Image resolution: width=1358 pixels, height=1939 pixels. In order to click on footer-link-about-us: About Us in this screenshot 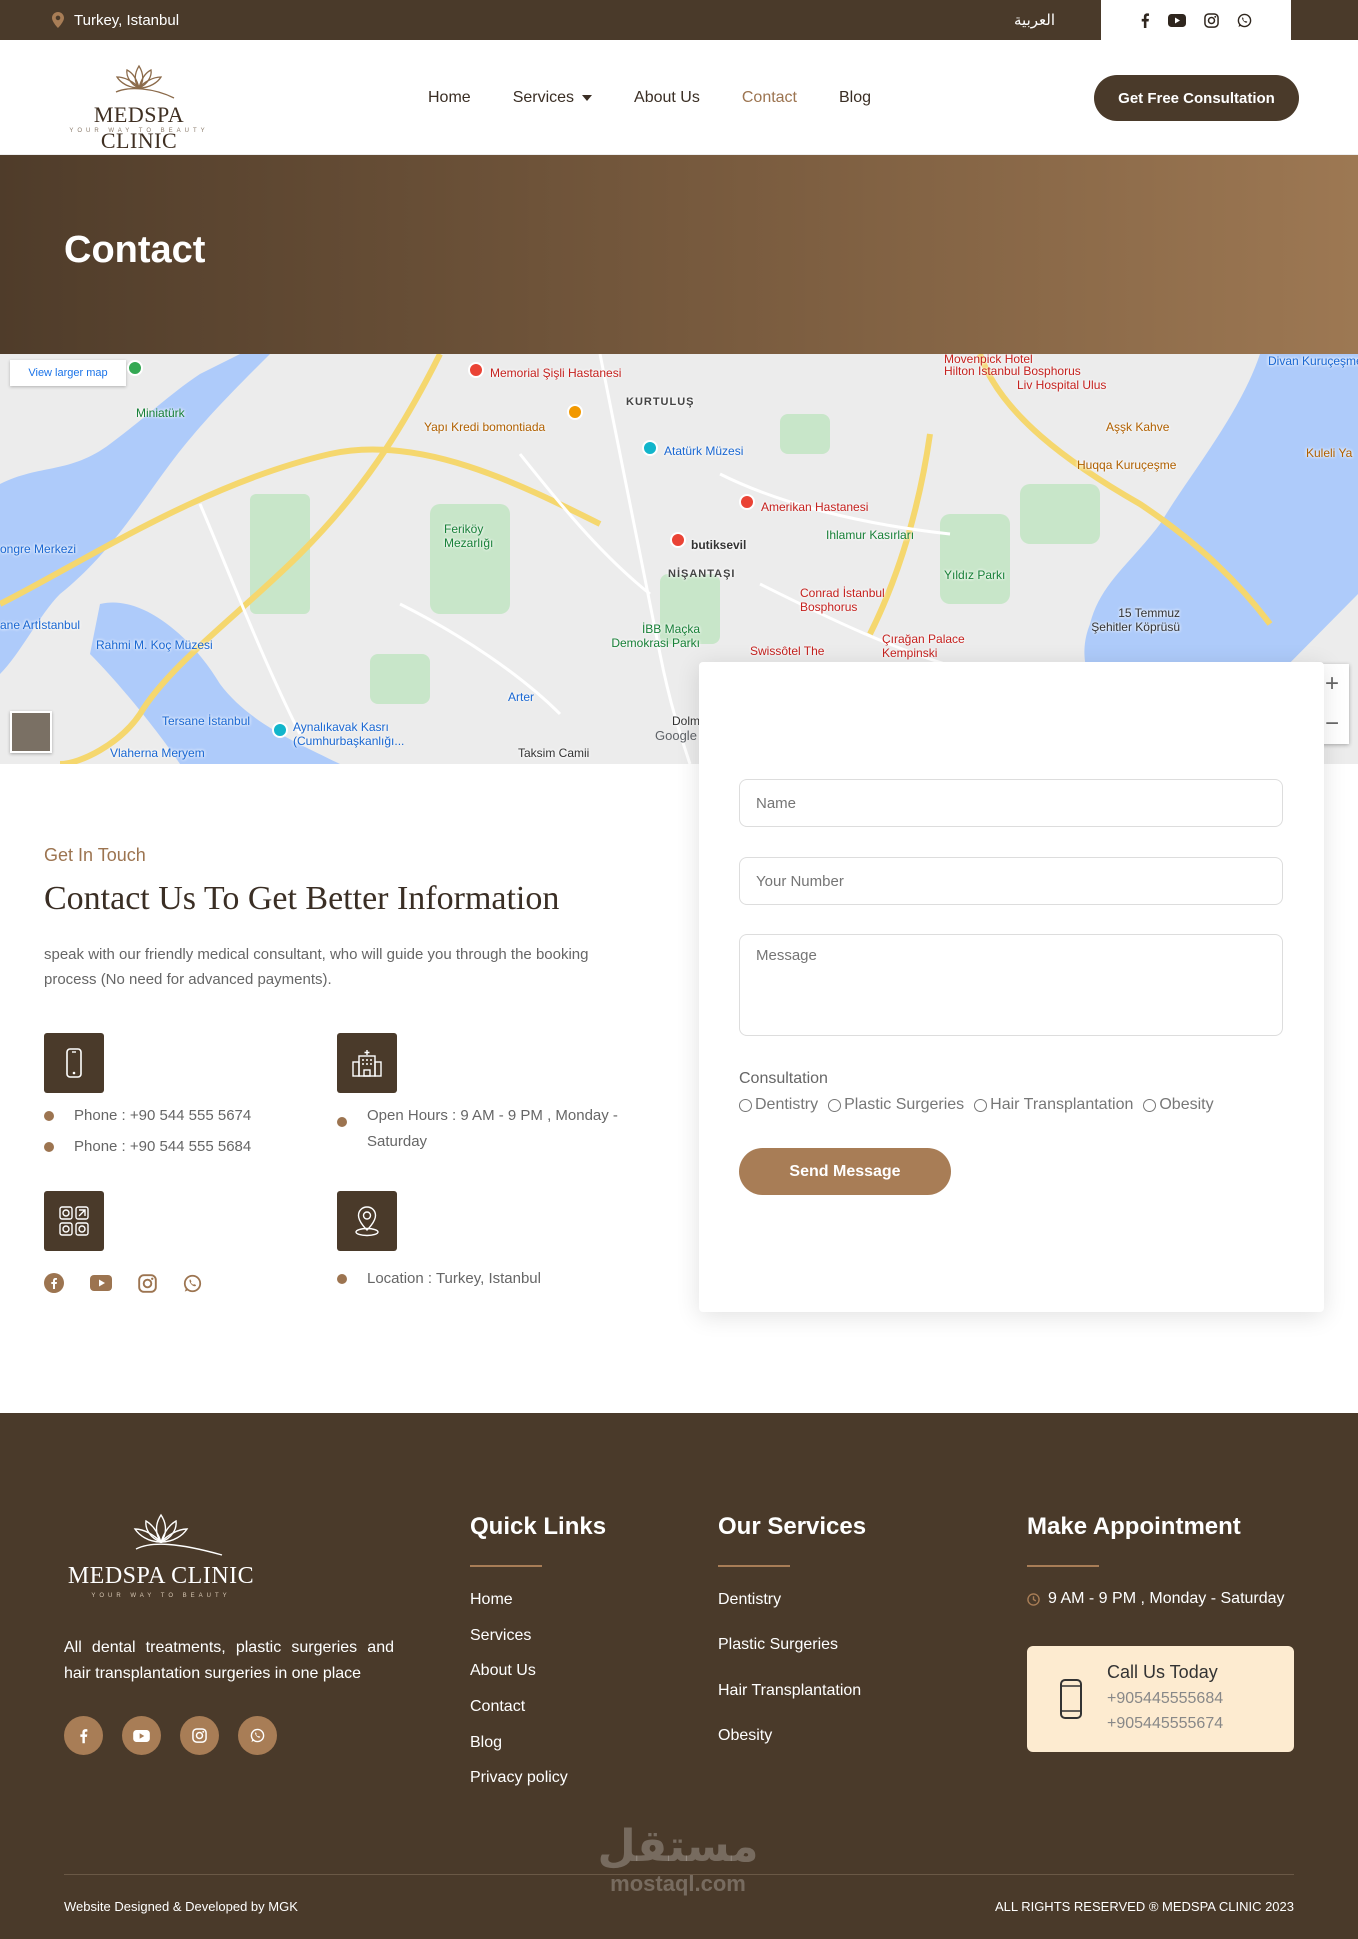, I will do `click(503, 1670)`.